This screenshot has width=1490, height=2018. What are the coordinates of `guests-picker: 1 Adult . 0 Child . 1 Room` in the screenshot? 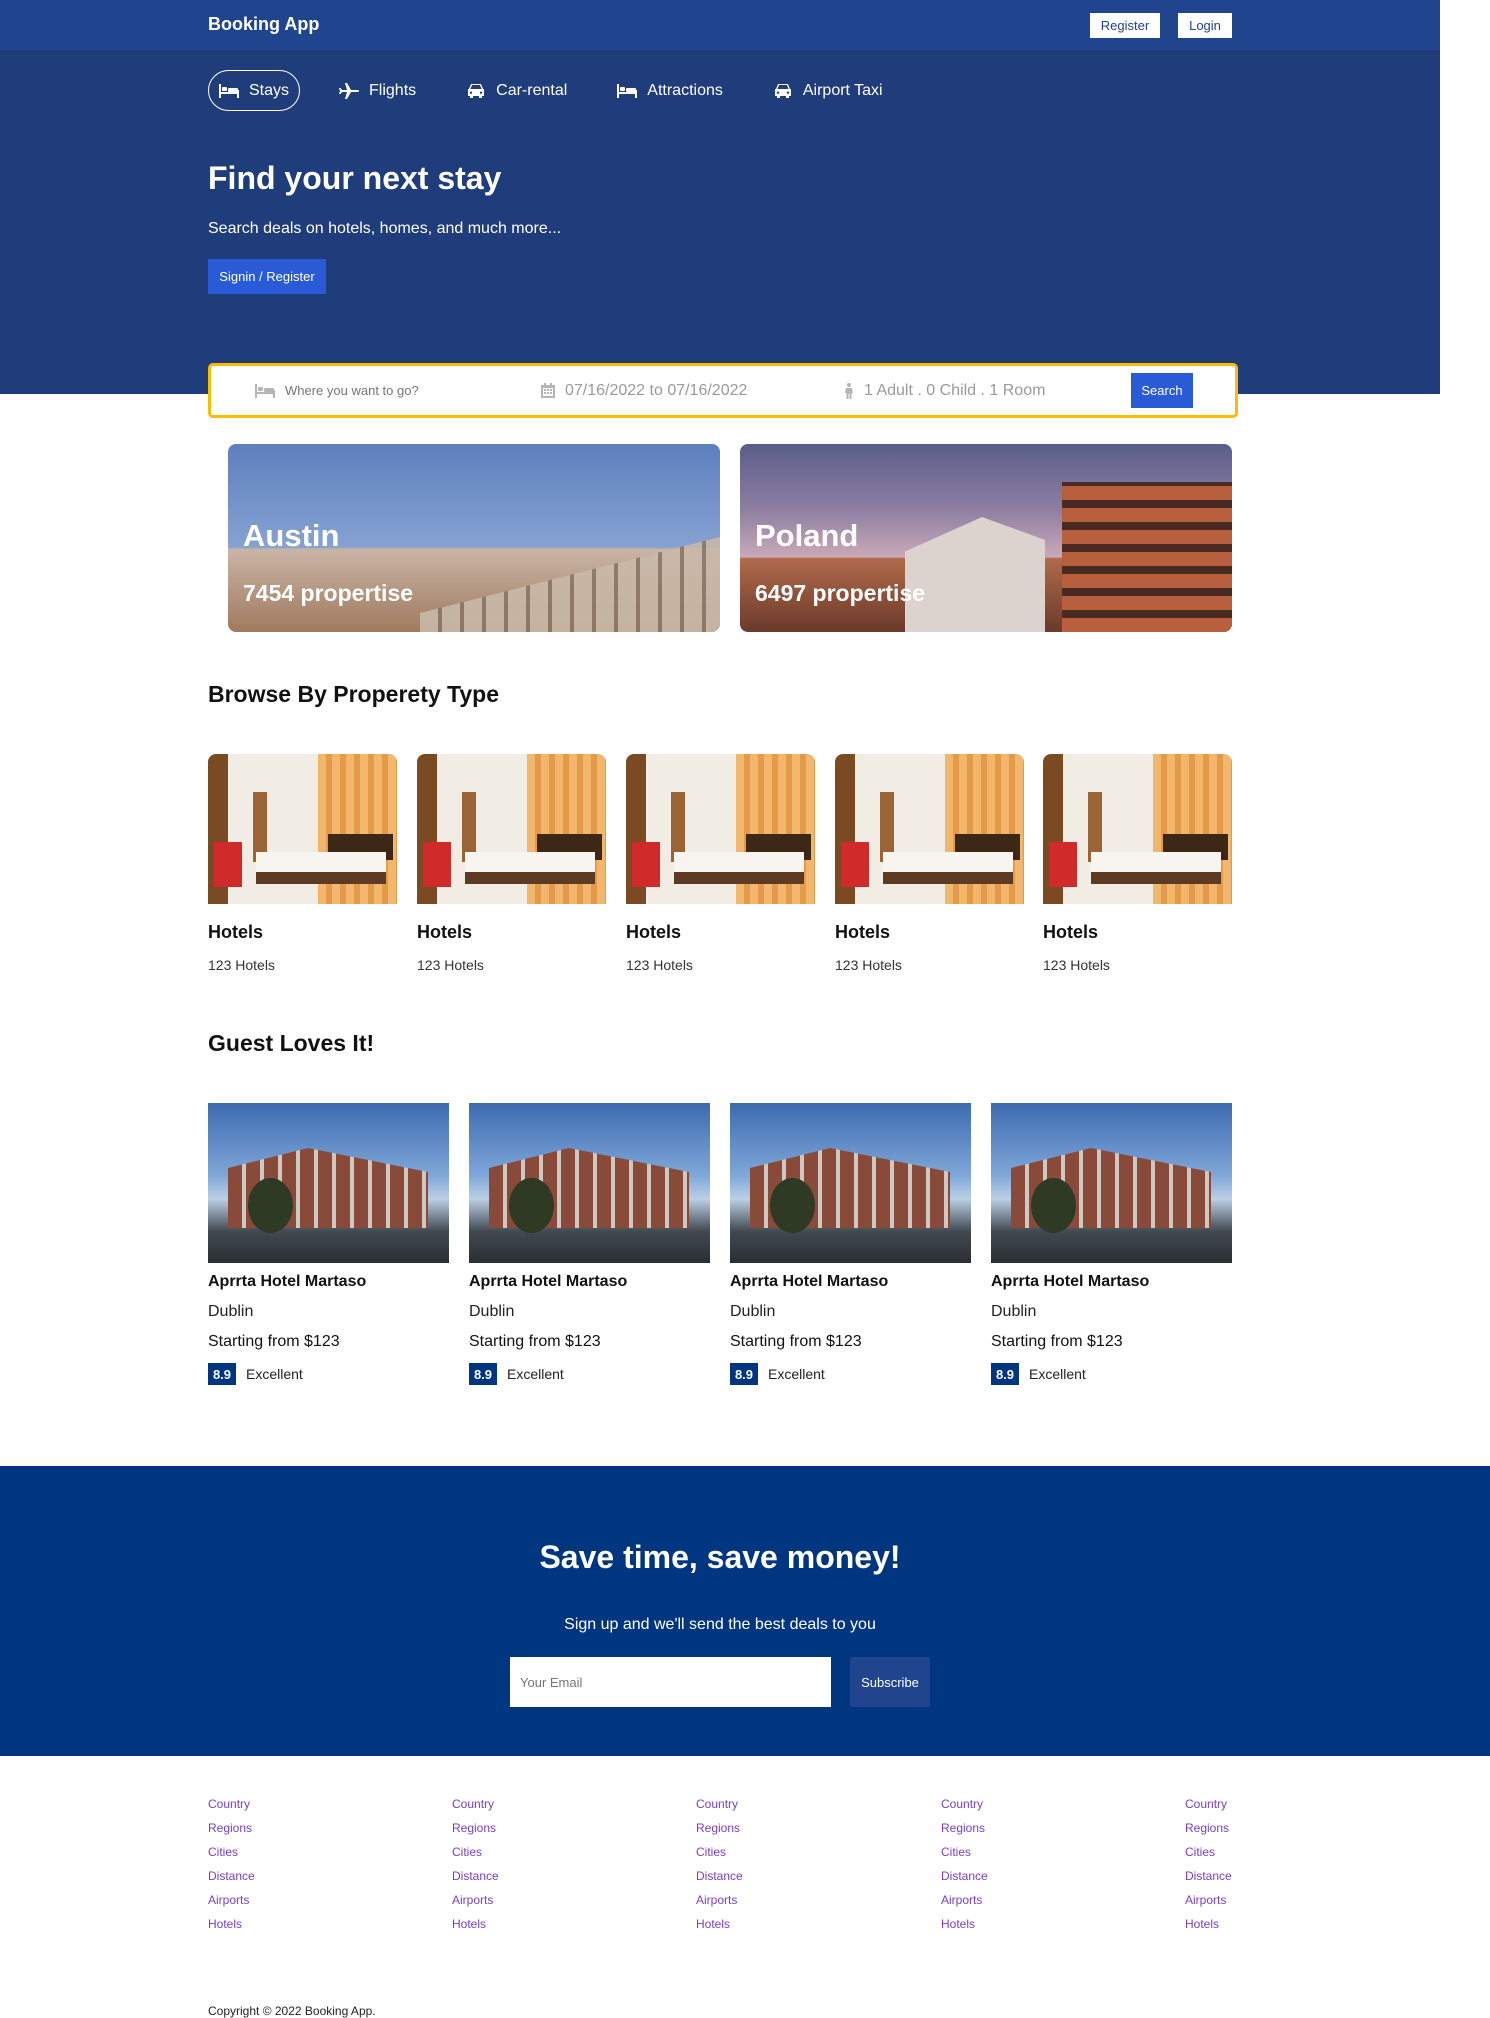 It's located at (944, 391).